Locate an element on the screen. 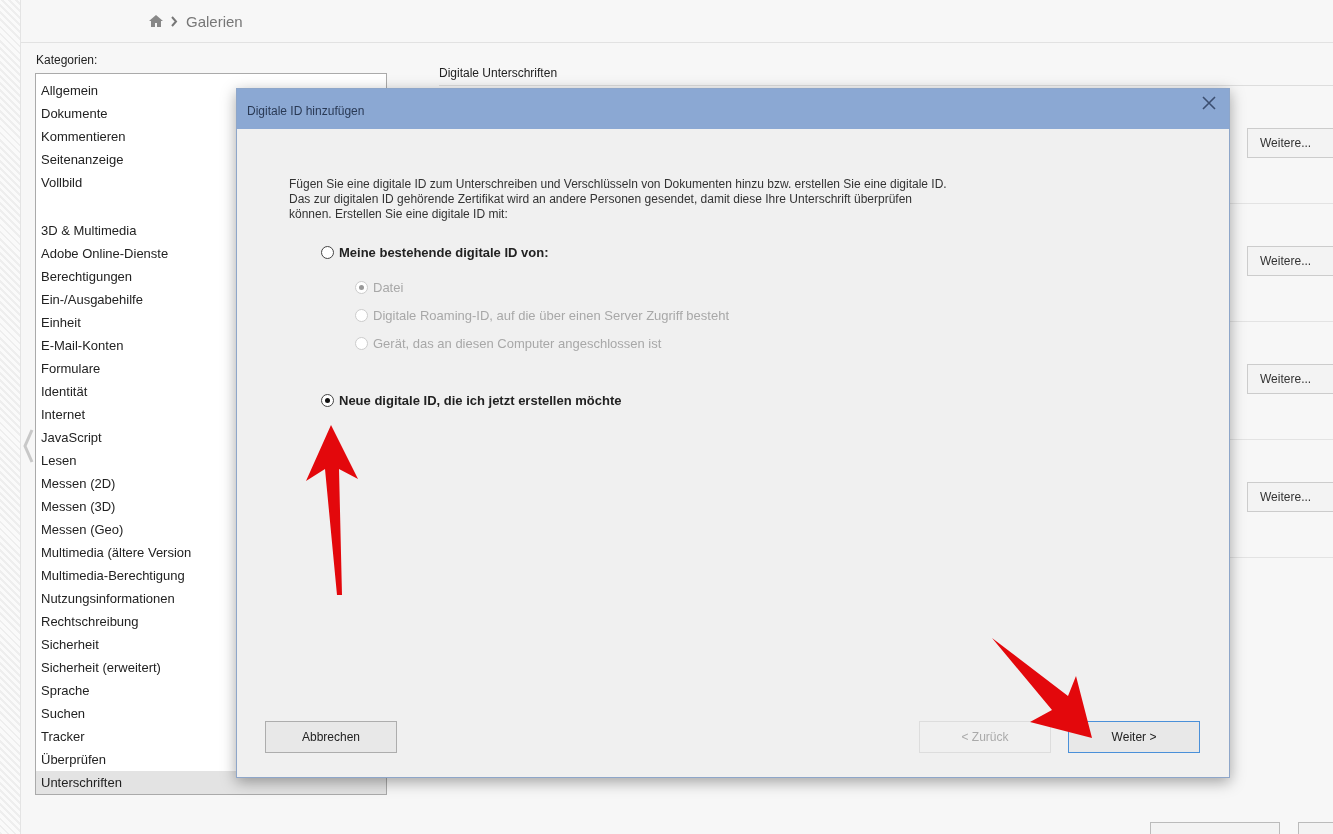 This screenshot has width=1333, height=834. home-icon is located at coordinates (156, 21).